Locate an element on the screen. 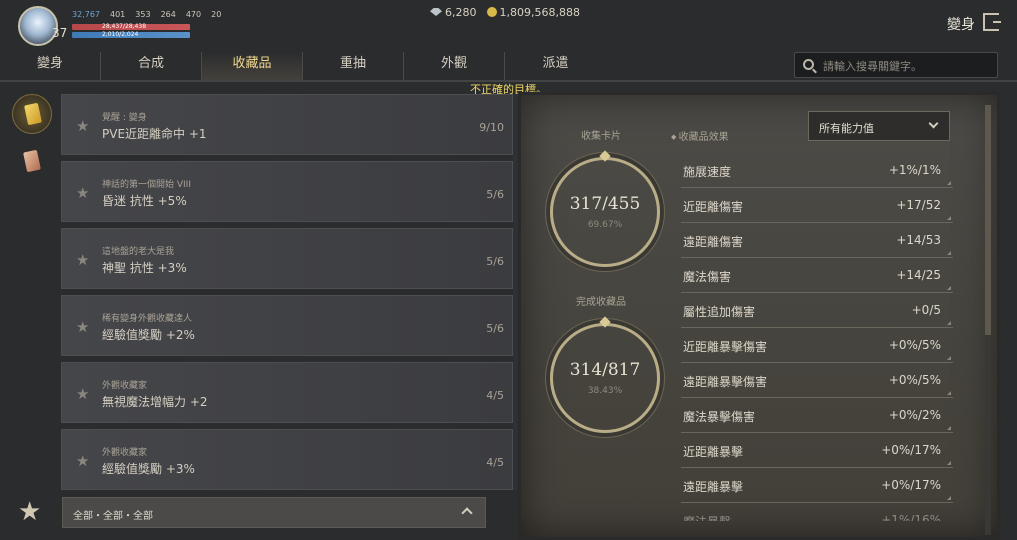 This screenshot has width=1017, height=540. cards-progress-ring: 317/455 69.67% is located at coordinates (605, 208).